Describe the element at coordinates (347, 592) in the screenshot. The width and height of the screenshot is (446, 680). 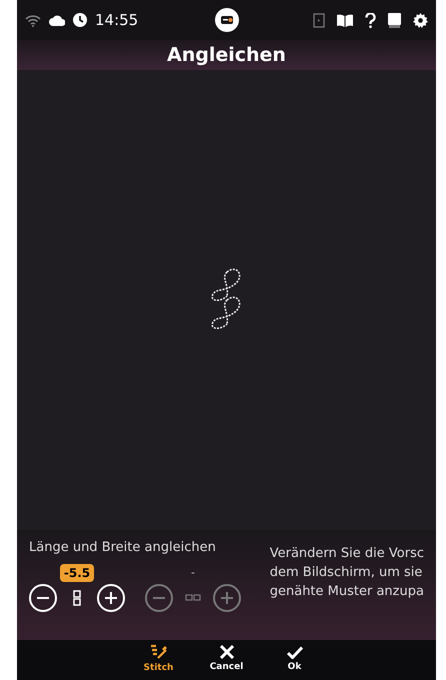
I see `description-text: genähte Muster anzupa` at that location.